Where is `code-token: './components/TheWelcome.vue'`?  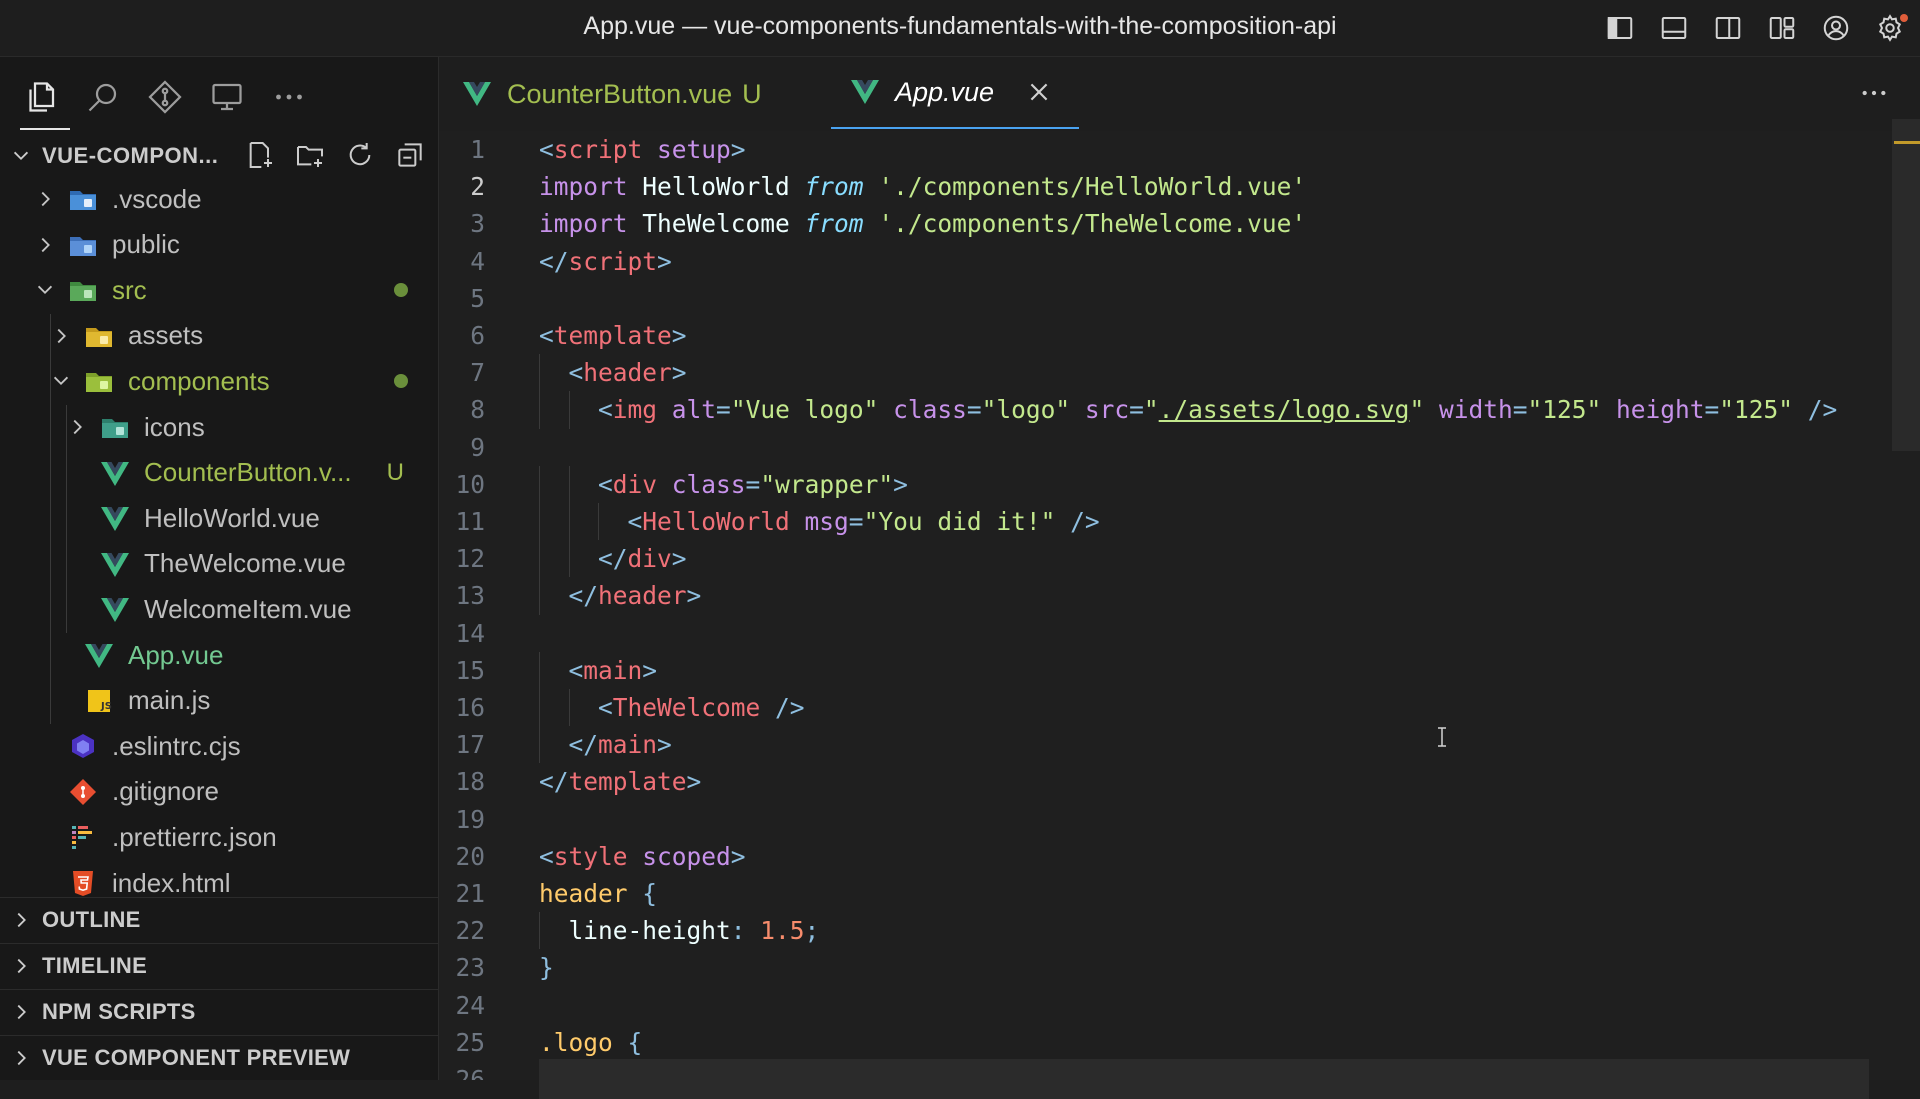 code-token: './components/TheWelcome.vue' is located at coordinates (1092, 224).